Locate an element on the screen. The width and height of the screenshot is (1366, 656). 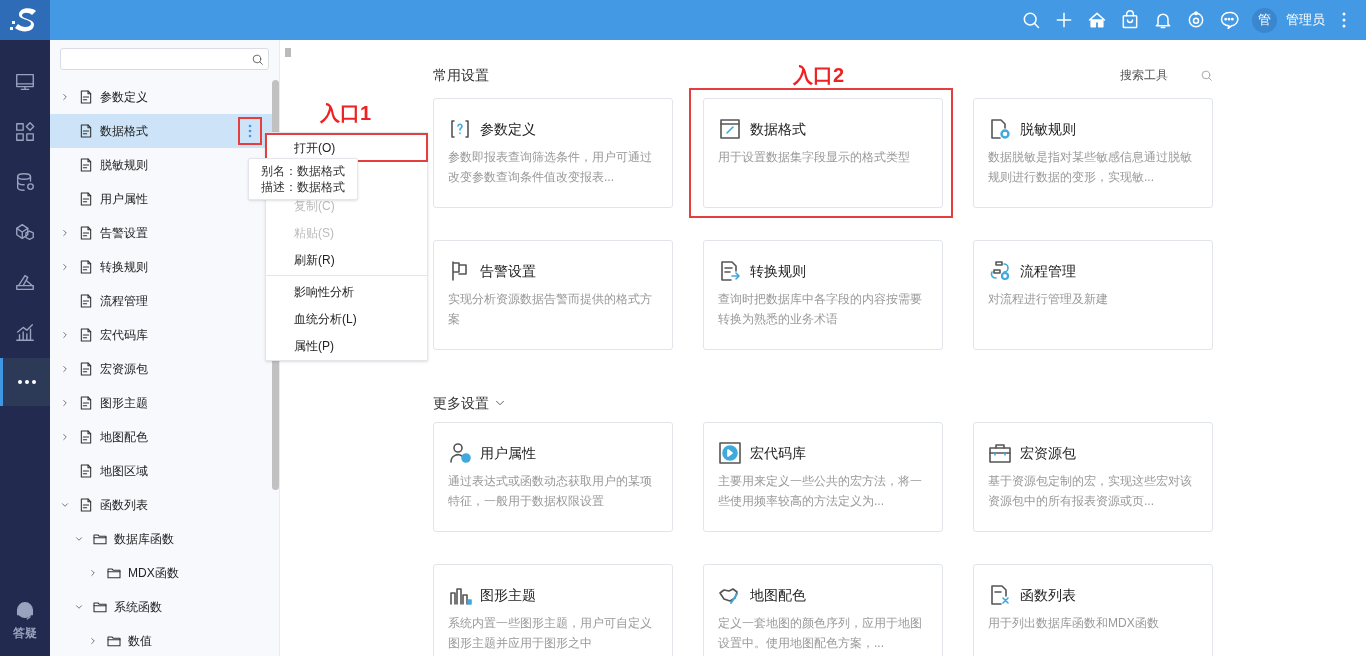
tree-item: 系统函数 is located at coordinates (140, 607).